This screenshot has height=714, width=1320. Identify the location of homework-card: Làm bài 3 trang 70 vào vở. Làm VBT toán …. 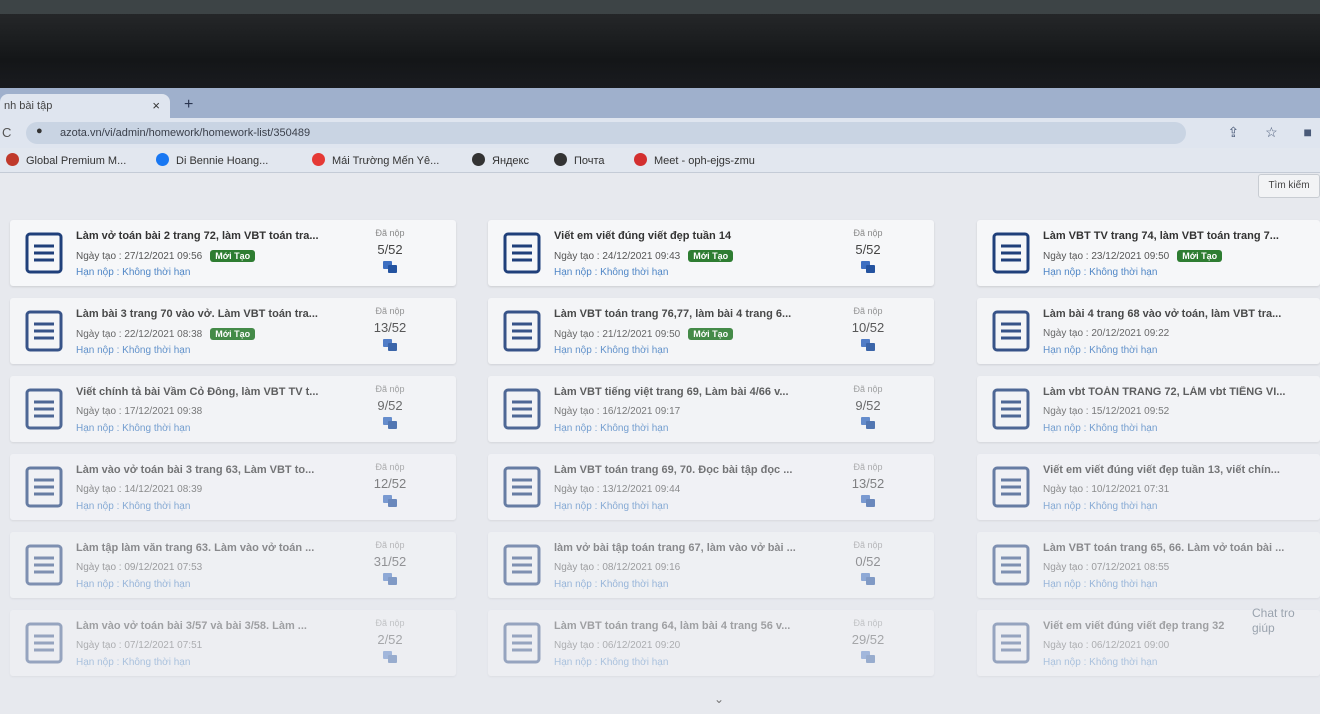
(233, 331).